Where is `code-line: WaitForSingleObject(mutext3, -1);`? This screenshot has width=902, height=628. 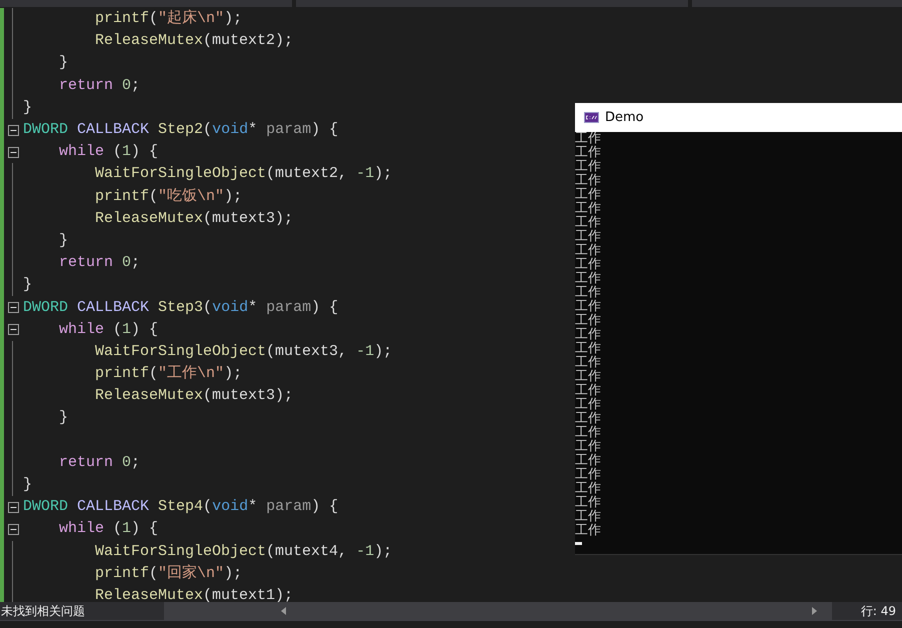 code-line: WaitForSingleObject(mutext3, -1); is located at coordinates (243, 352).